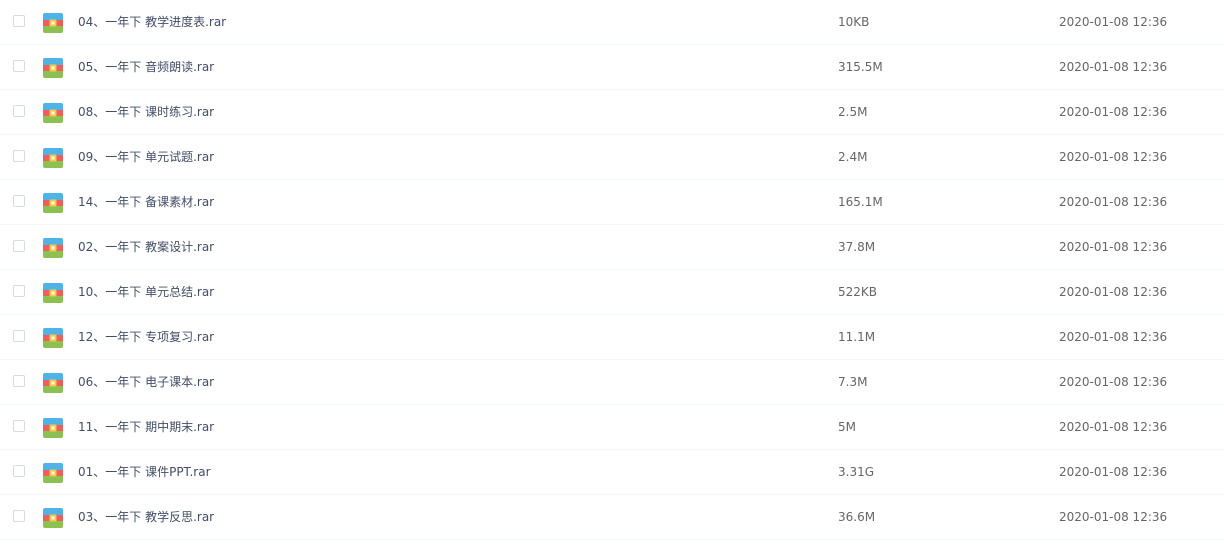  I want to click on list-item: 03、一年下 教学反思.rar 36.6M 2020-01-08 12:36, so click(612, 517).